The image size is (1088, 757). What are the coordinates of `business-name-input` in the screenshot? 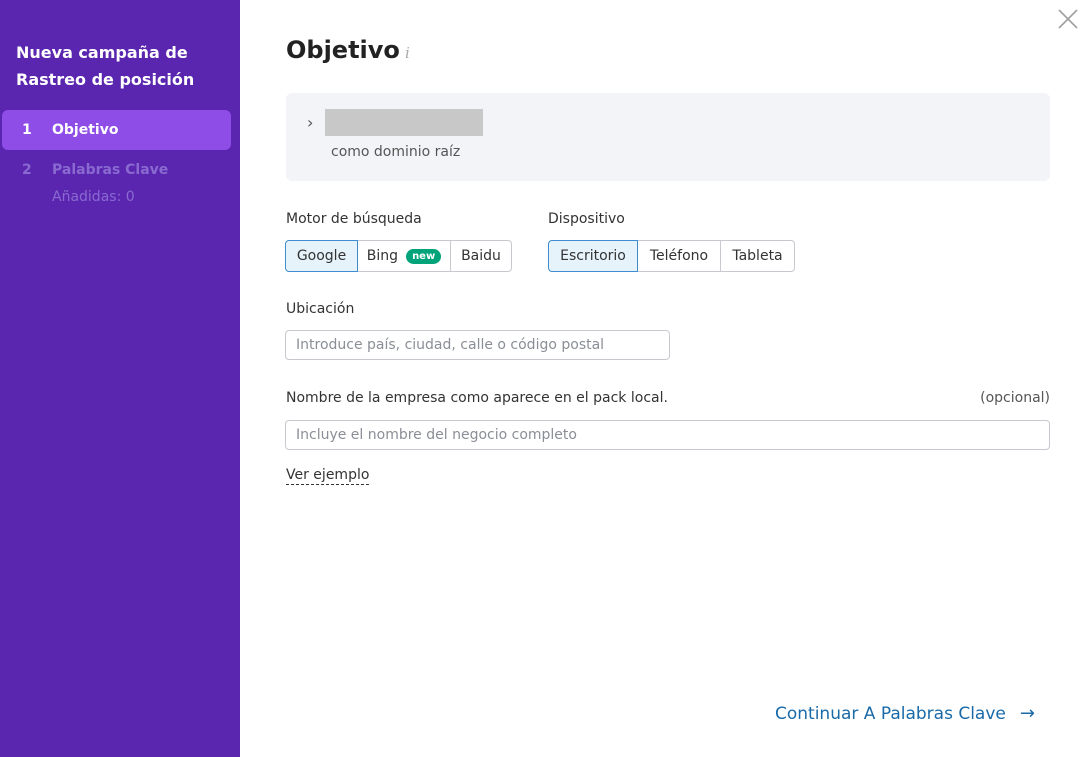 It's located at (667, 435).